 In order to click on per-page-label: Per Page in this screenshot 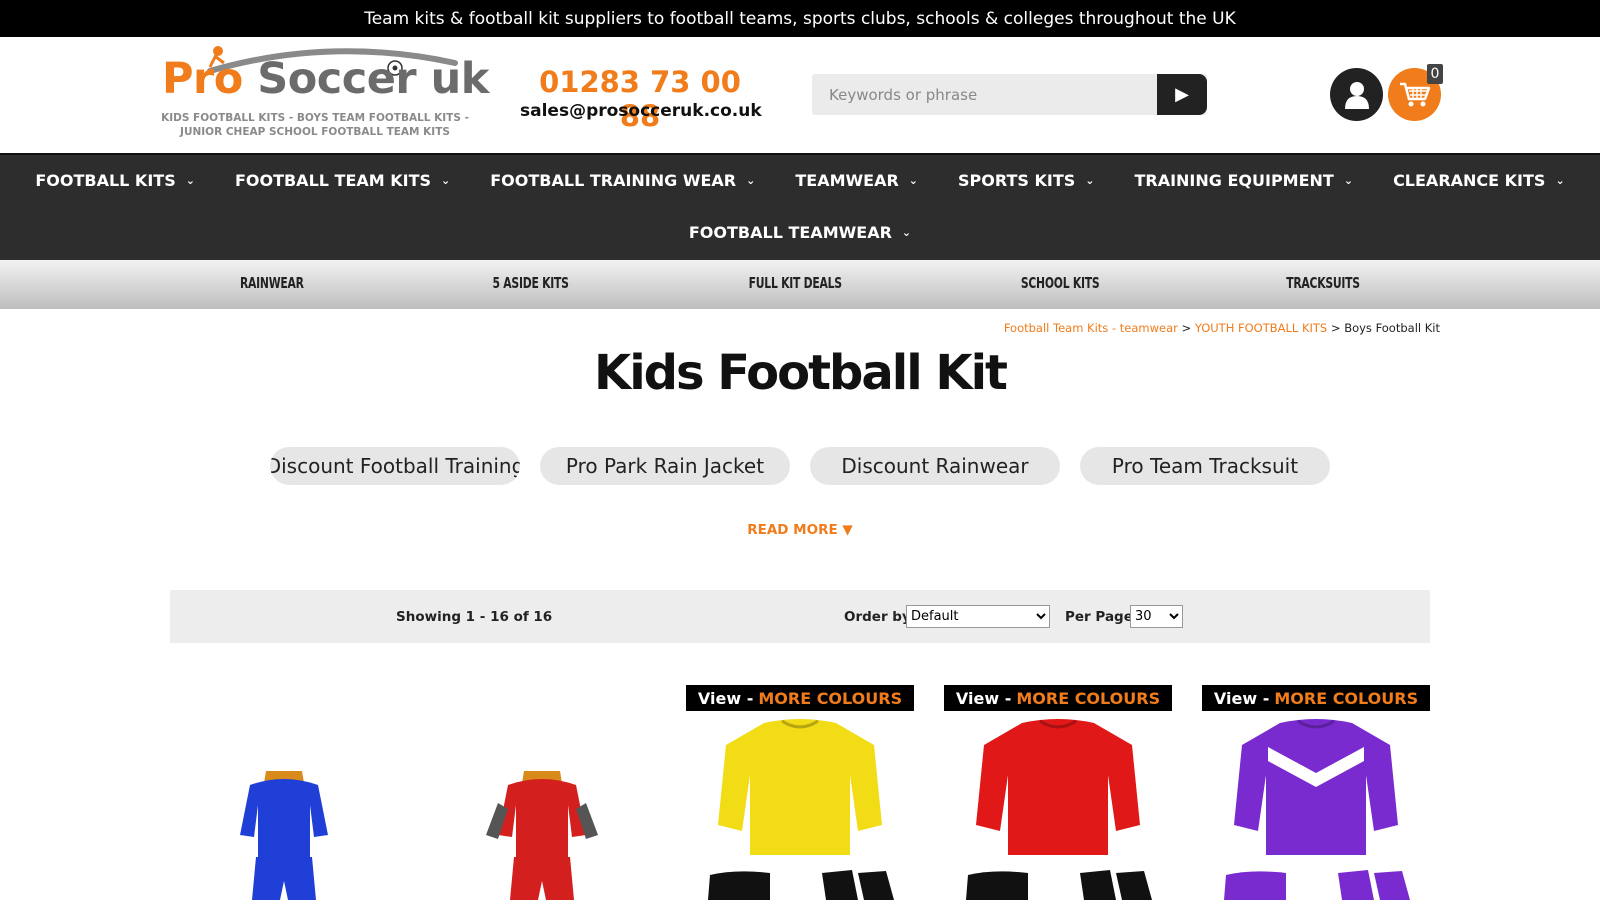, I will do `click(1099, 617)`.